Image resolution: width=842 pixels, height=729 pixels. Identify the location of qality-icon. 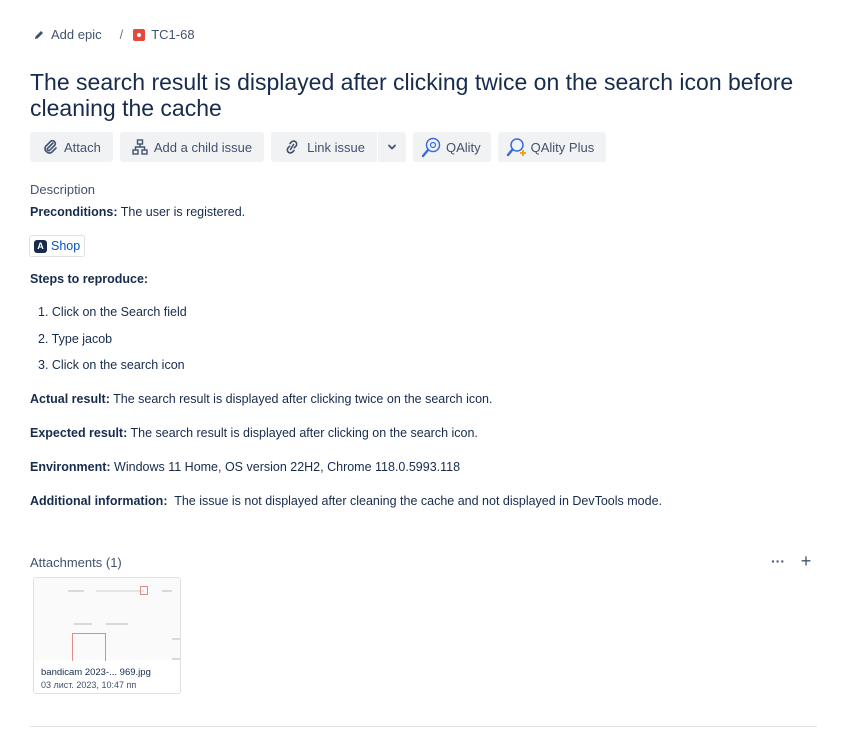
(431, 147).